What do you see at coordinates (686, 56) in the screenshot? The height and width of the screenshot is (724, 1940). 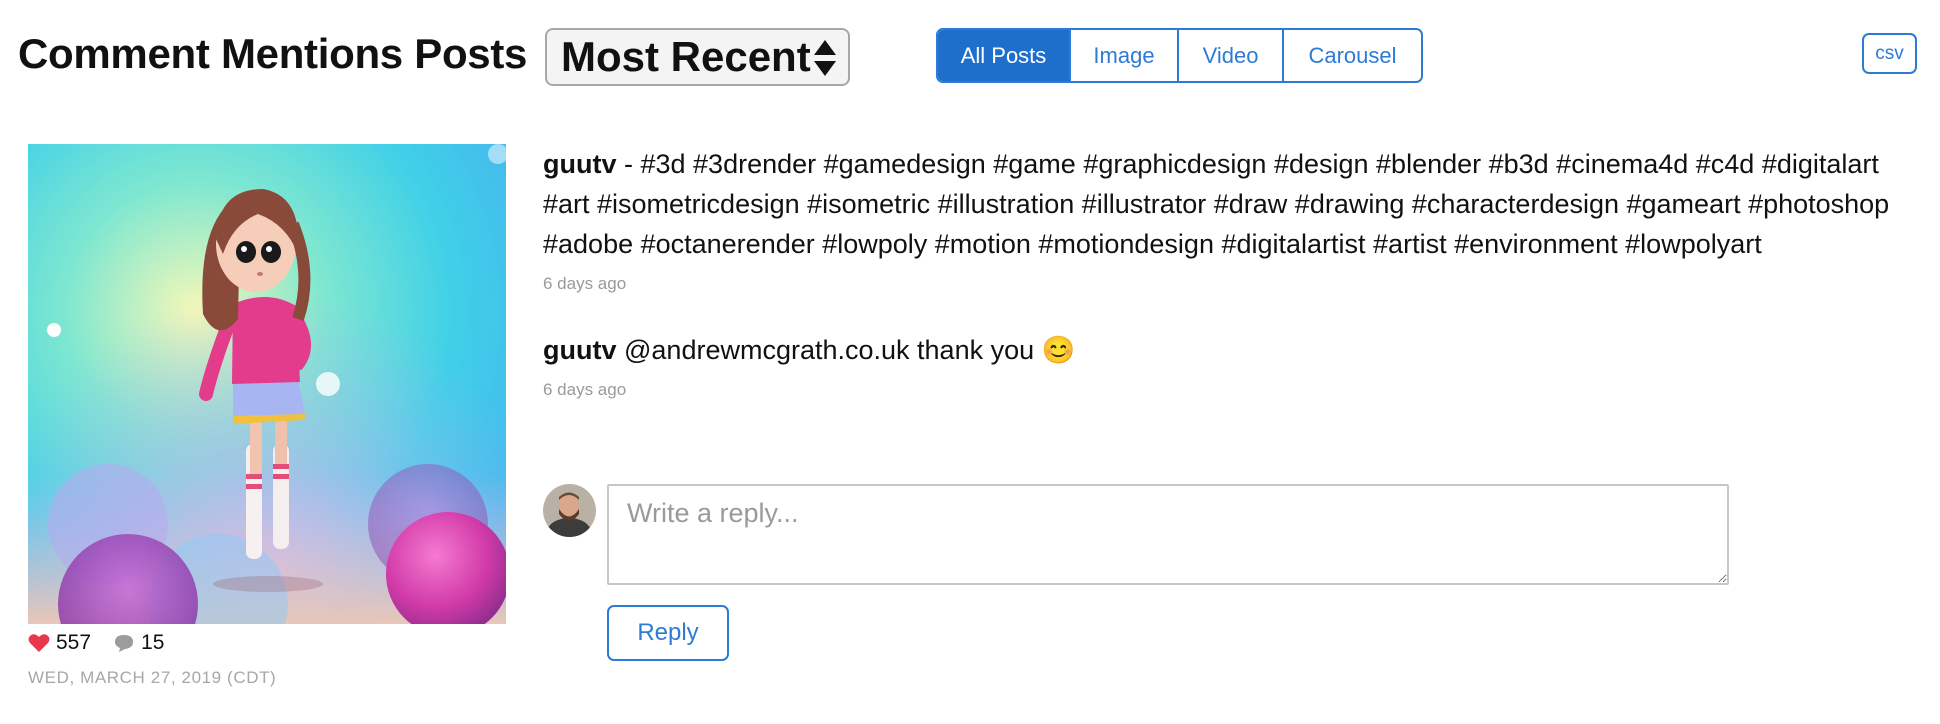 I see `sort-selected-value: Most Recent` at bounding box center [686, 56].